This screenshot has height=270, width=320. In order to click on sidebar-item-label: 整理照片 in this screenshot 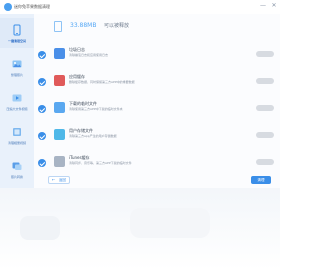, I will do `click(16, 75)`.